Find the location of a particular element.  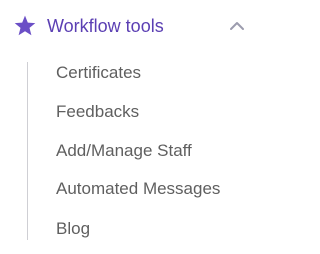

submenu-rail is located at coordinates (27, 151).